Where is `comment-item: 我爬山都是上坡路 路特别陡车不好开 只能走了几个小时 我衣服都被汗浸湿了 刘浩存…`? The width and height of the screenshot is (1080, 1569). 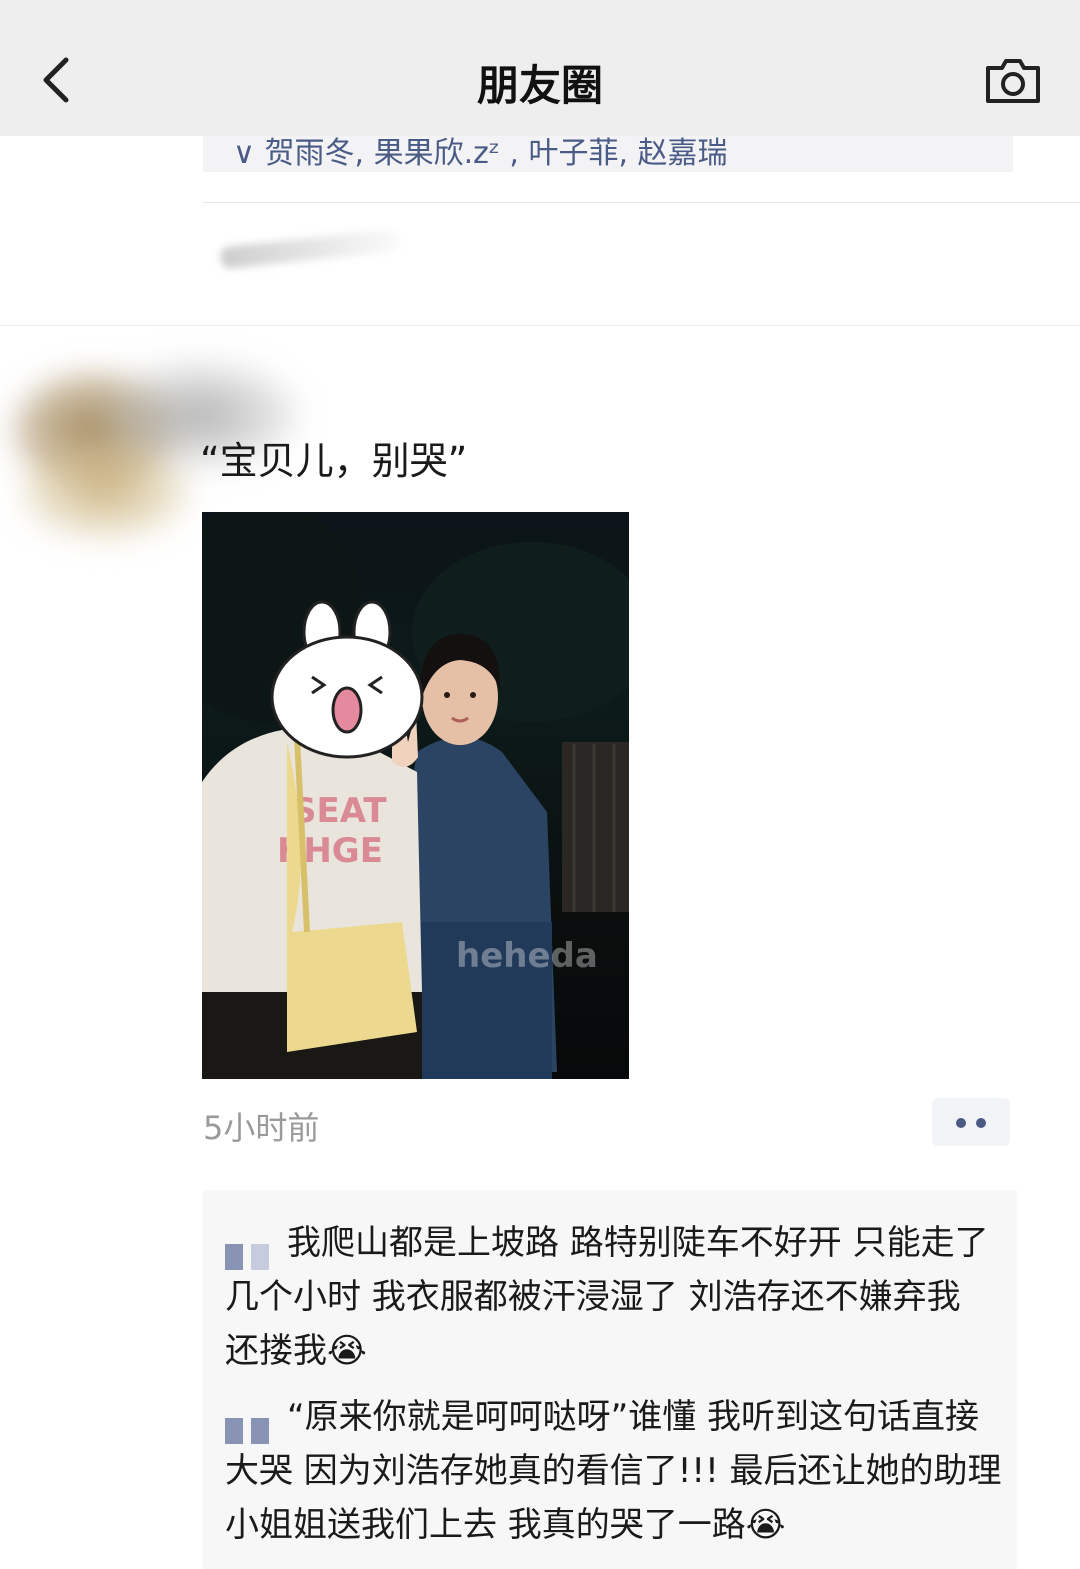 comment-item: 我爬山都是上坡路 路特别陡车不好开 只能走了几个小时 我衣服都被汗浸湿了 刘浩存… is located at coordinates (615, 1297).